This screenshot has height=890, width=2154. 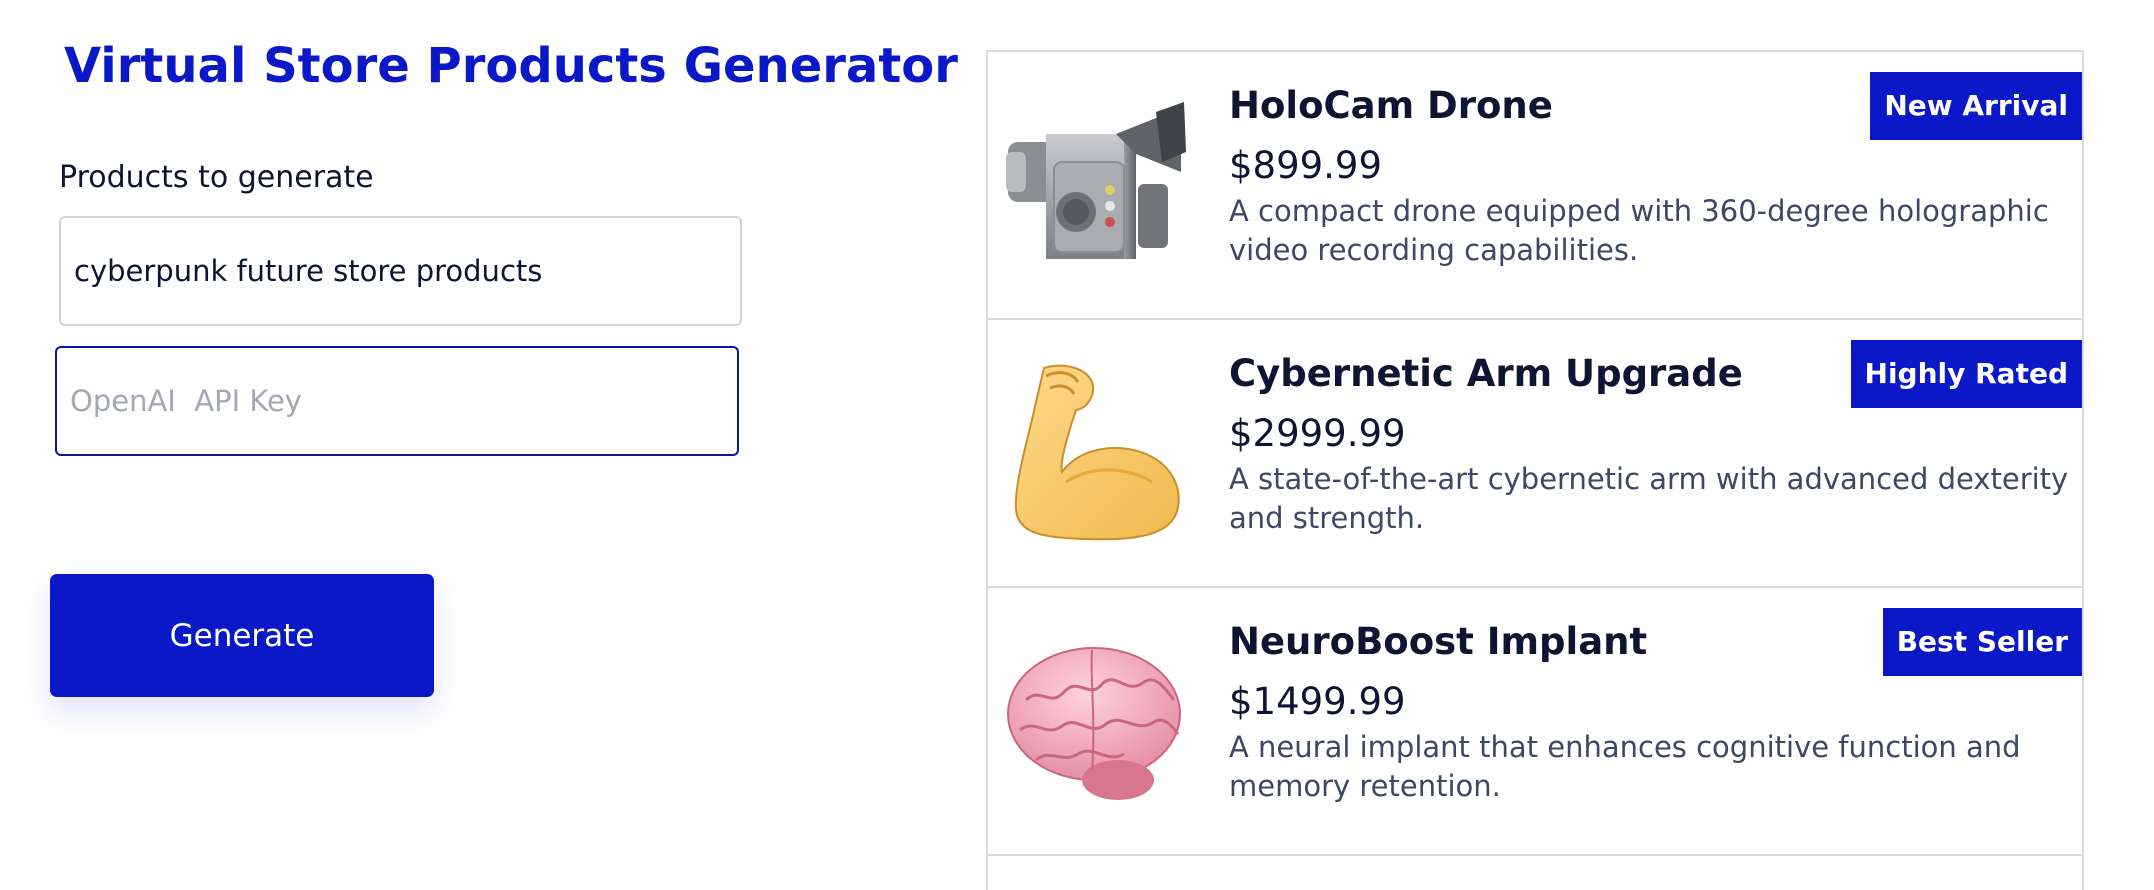 What do you see at coordinates (1391, 105) in the screenshot?
I see `product-name: HoloCam Drone` at bounding box center [1391, 105].